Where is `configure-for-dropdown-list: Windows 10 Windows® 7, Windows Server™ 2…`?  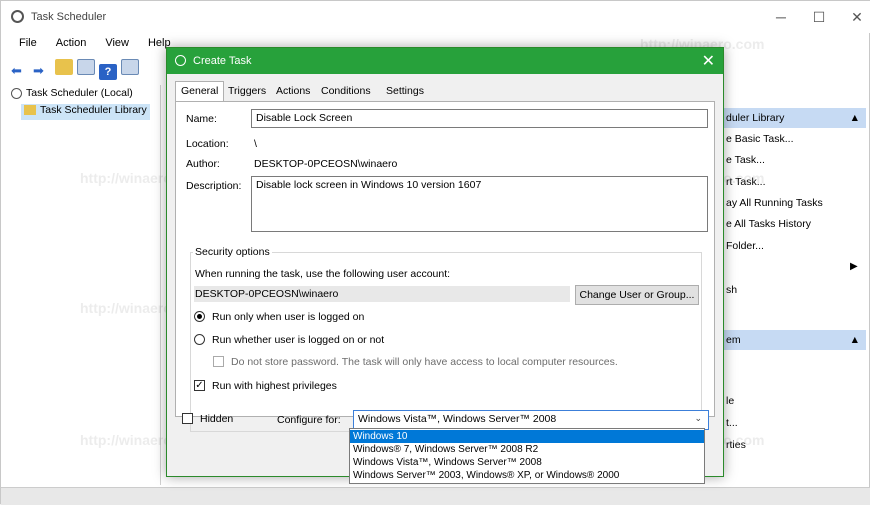
configure-for-dropdown-list: Windows 10 Windows® 7, Windows Server™ 2… is located at coordinates (527, 456).